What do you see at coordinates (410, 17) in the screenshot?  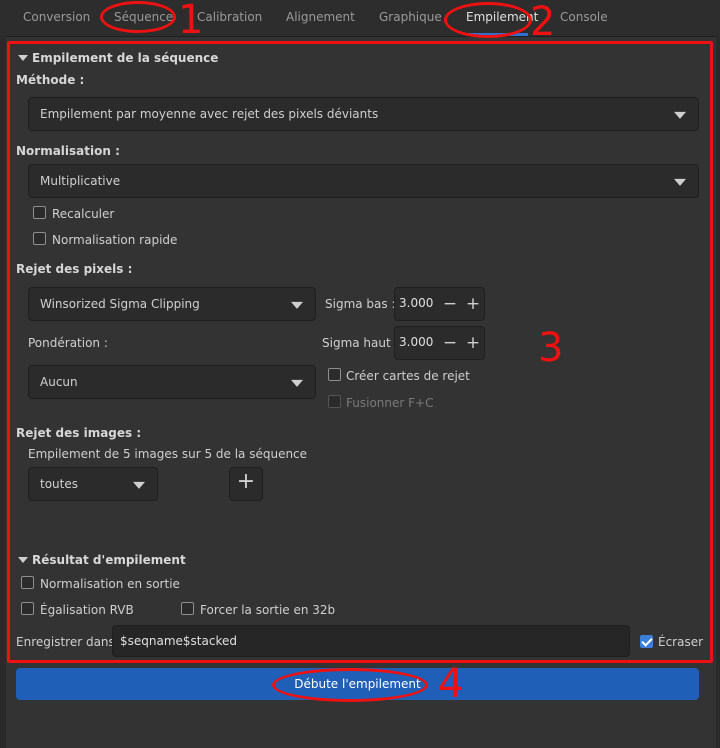 I see `tab-graph: Graphique` at bounding box center [410, 17].